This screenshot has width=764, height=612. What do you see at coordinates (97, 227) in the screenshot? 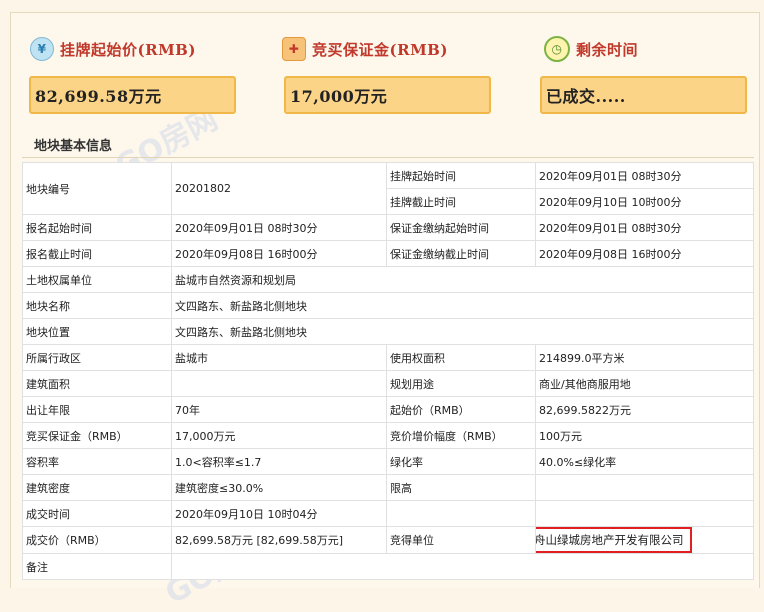
I see `row-label: 报名起始时间` at bounding box center [97, 227].